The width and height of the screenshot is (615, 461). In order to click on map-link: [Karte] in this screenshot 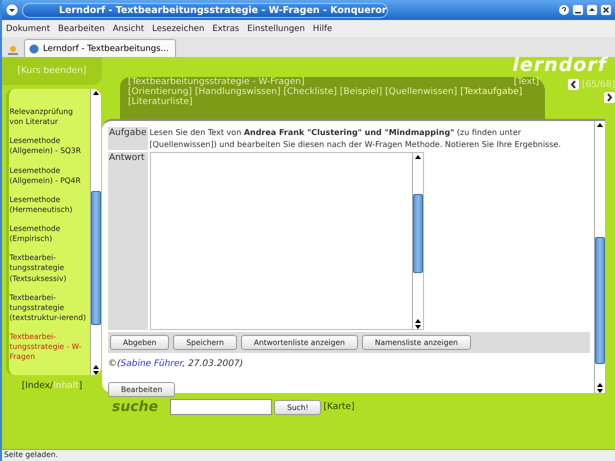, I will do `click(339, 407)`.